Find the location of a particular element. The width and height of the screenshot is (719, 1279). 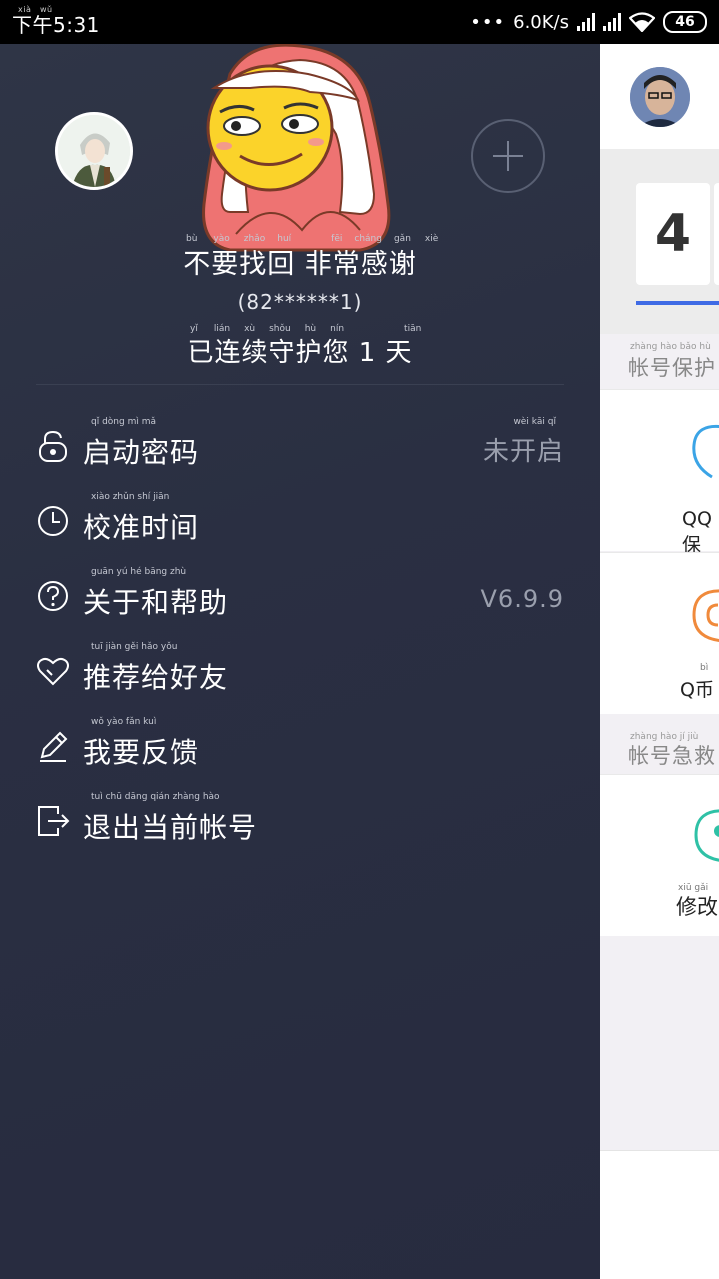

help-icon is located at coordinates (53, 596).